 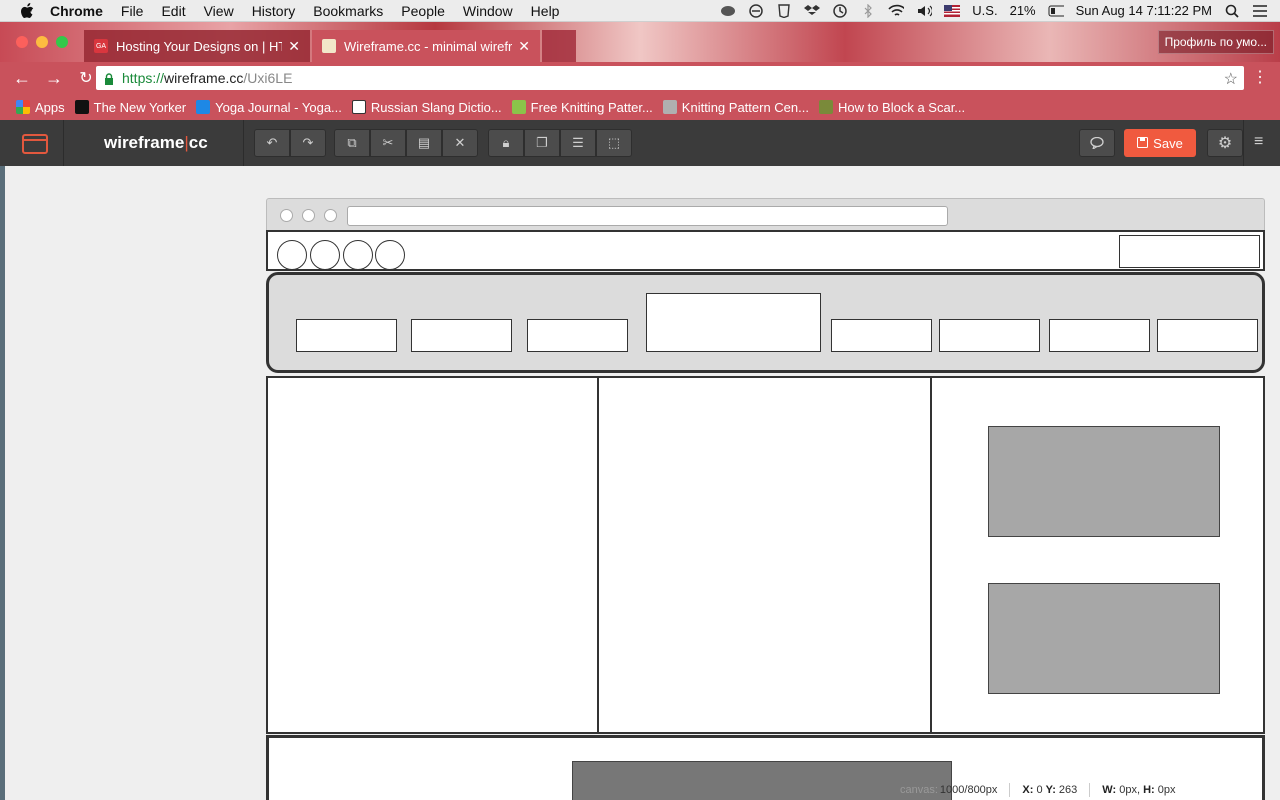 I want to click on cut-icon: ✂, so click(x=388, y=143).